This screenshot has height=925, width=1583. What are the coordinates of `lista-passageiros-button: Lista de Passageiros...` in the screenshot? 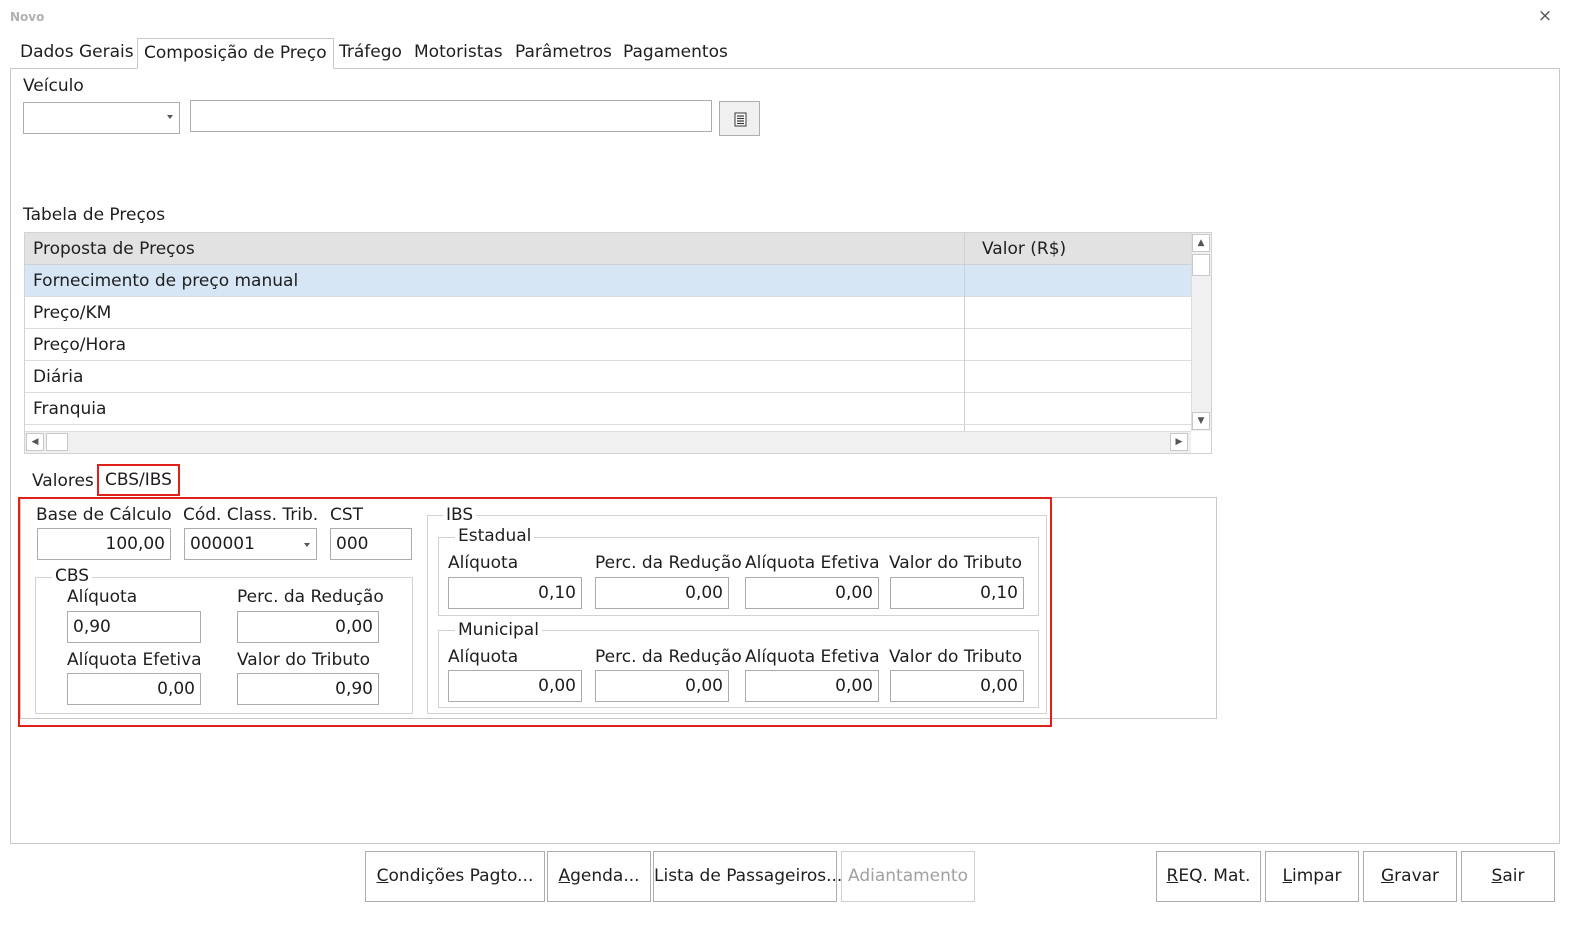 It's located at (747, 876).